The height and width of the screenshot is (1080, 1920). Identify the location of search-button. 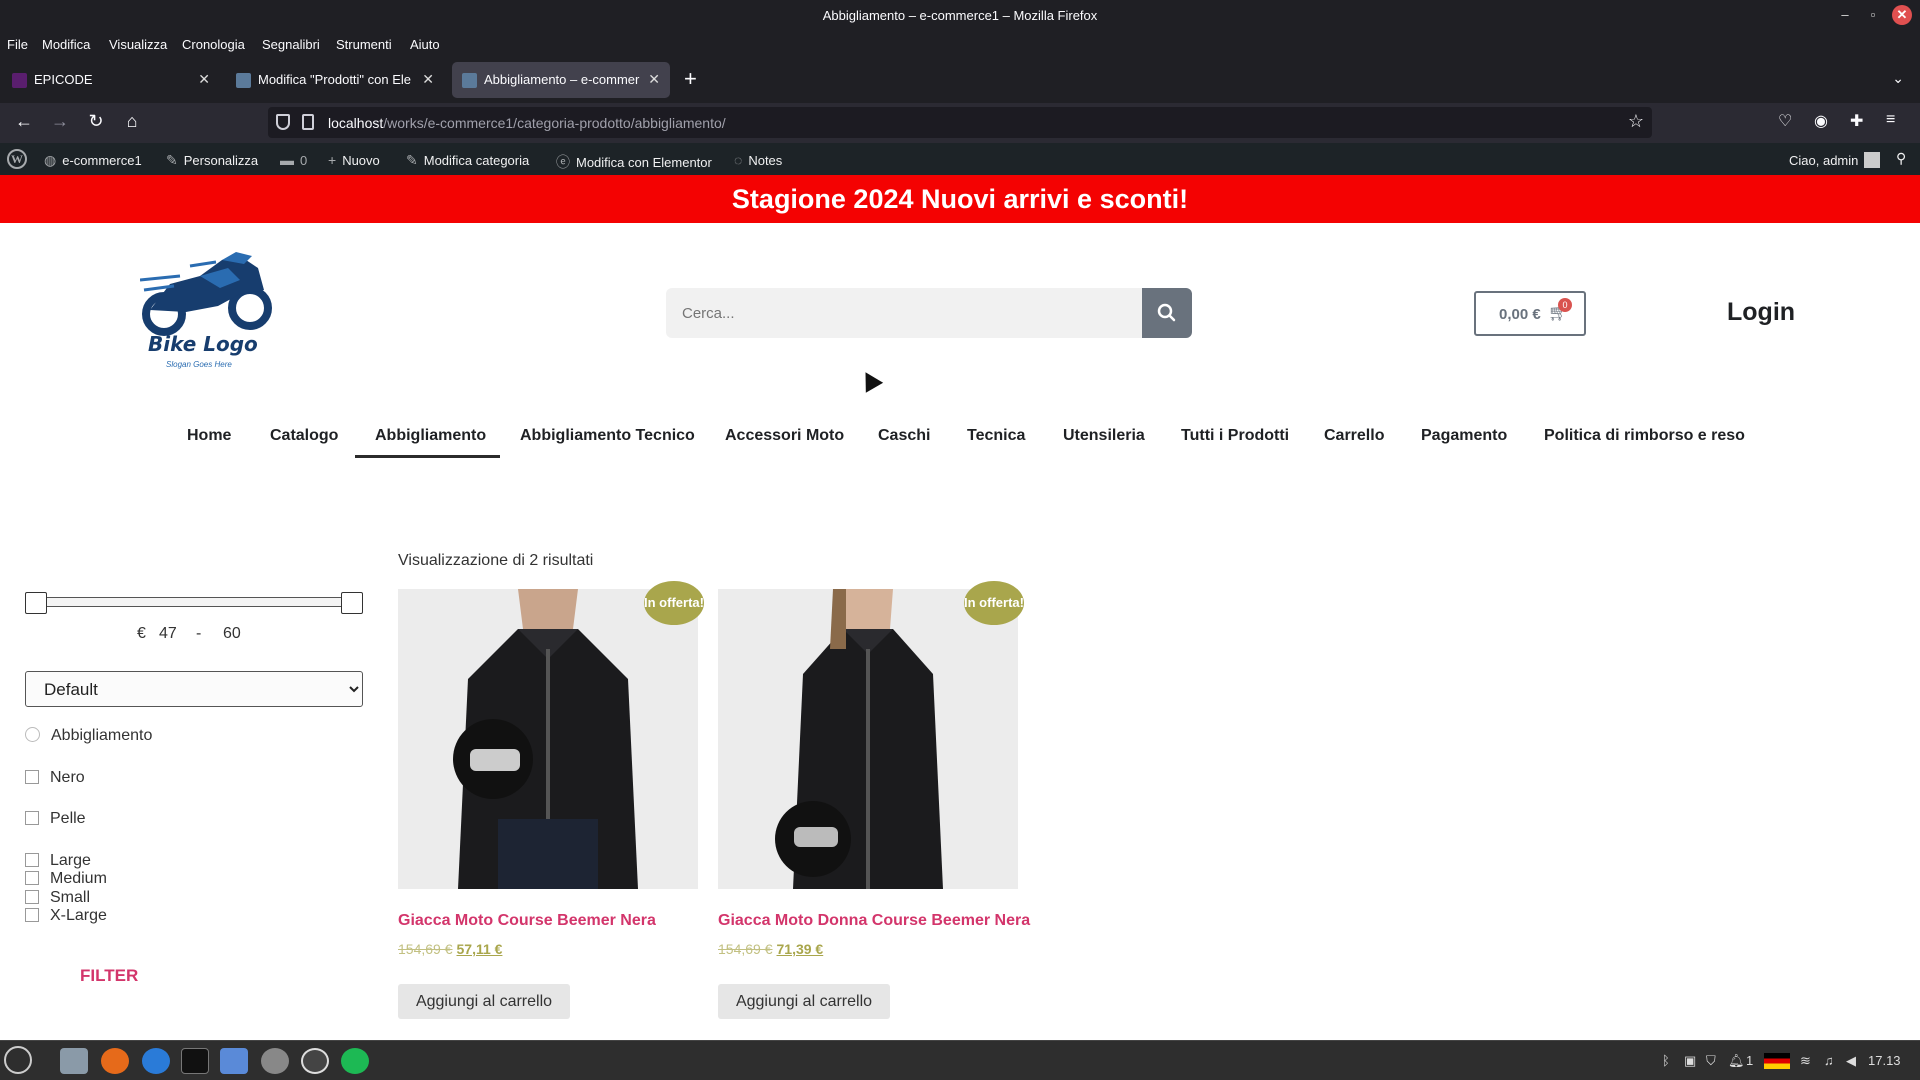
(1167, 313).